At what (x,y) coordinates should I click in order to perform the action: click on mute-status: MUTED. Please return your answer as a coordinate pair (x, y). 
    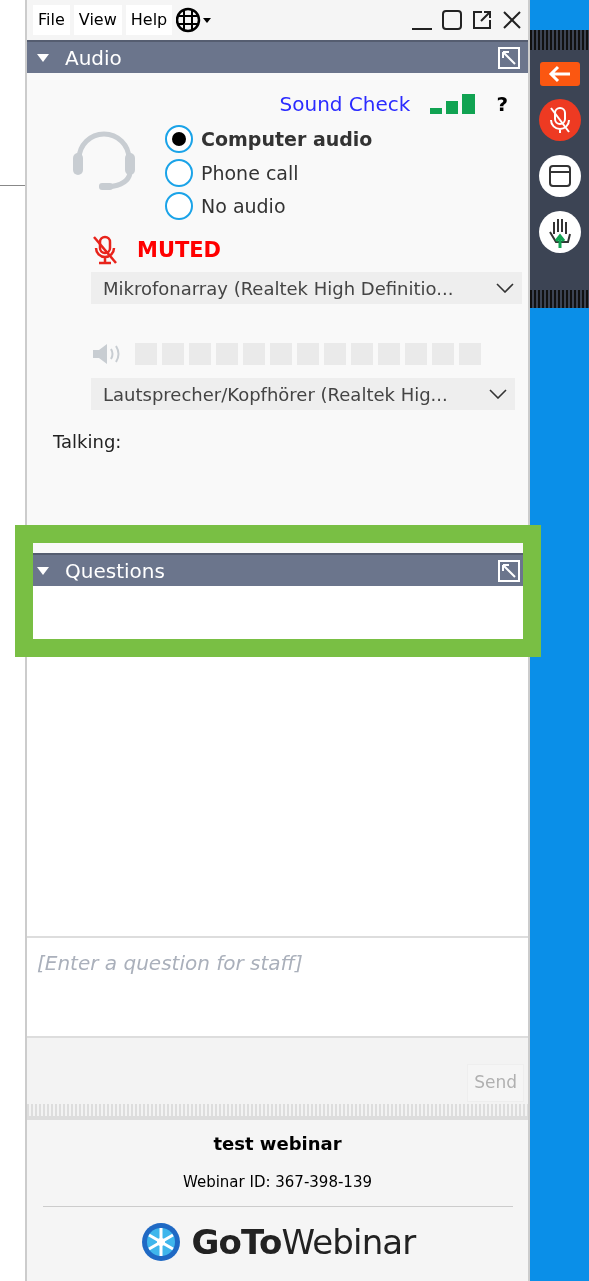
    Looking at the image, I should click on (179, 250).